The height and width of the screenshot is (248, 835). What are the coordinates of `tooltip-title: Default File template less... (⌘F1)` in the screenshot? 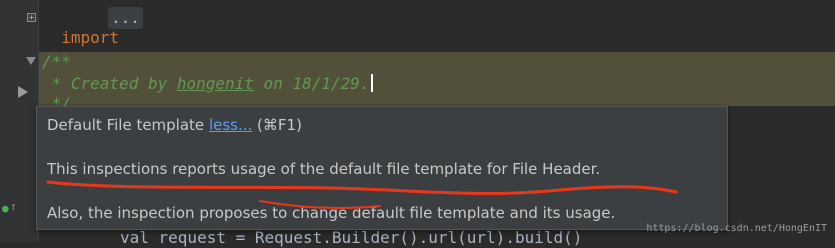 It's located at (174, 125).